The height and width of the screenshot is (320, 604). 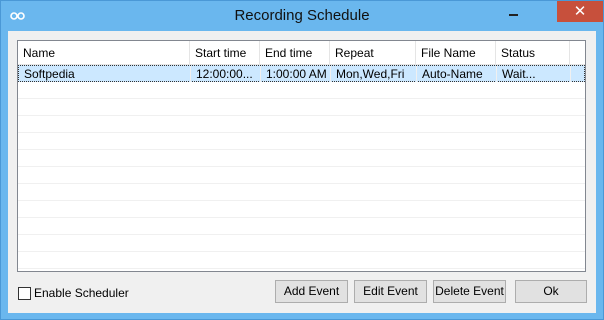 I want to click on column-header-status: Status, so click(x=533, y=53).